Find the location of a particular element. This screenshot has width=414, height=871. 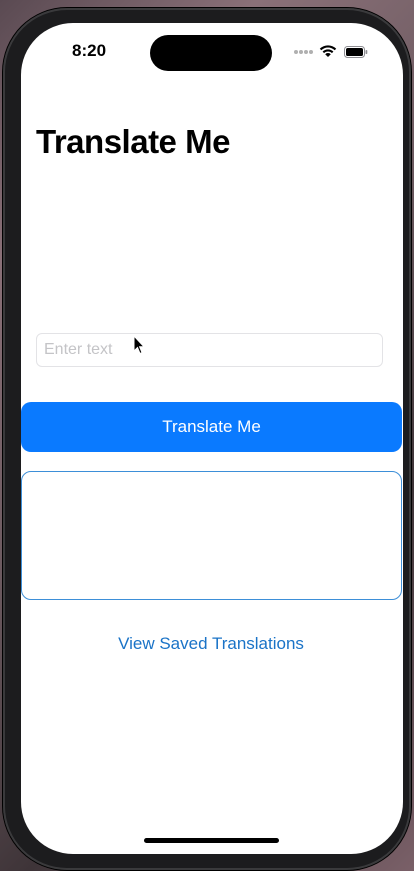

dynamic-island is located at coordinates (211, 53).